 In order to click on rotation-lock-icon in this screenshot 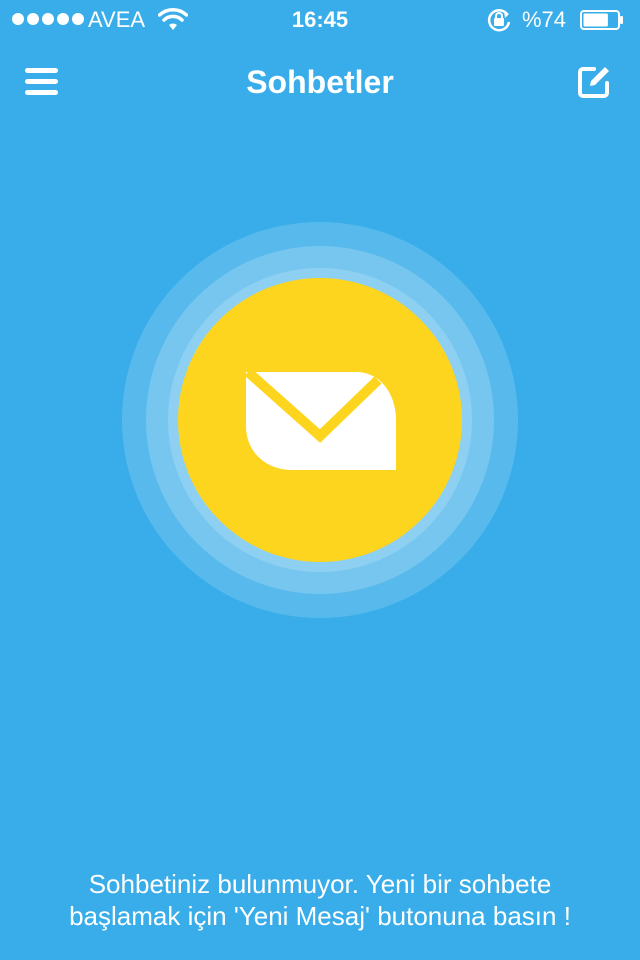, I will do `click(499, 20)`.